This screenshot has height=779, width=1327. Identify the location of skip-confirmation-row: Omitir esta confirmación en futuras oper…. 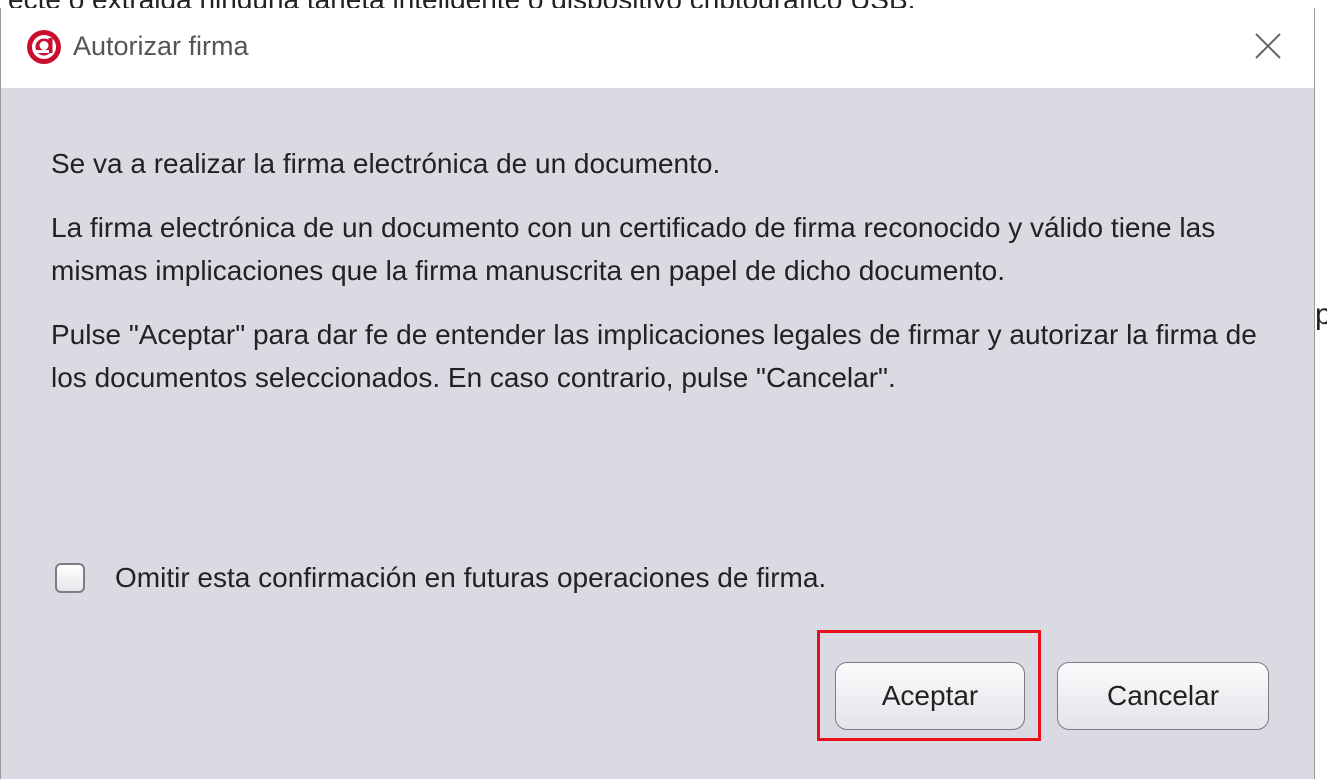
(440, 578).